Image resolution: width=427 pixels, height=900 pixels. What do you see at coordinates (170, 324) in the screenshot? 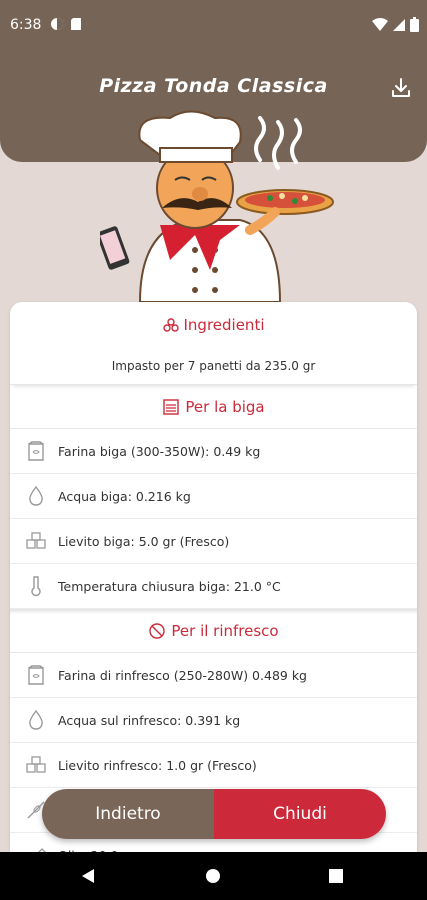
I see `ingredients-icon` at bounding box center [170, 324].